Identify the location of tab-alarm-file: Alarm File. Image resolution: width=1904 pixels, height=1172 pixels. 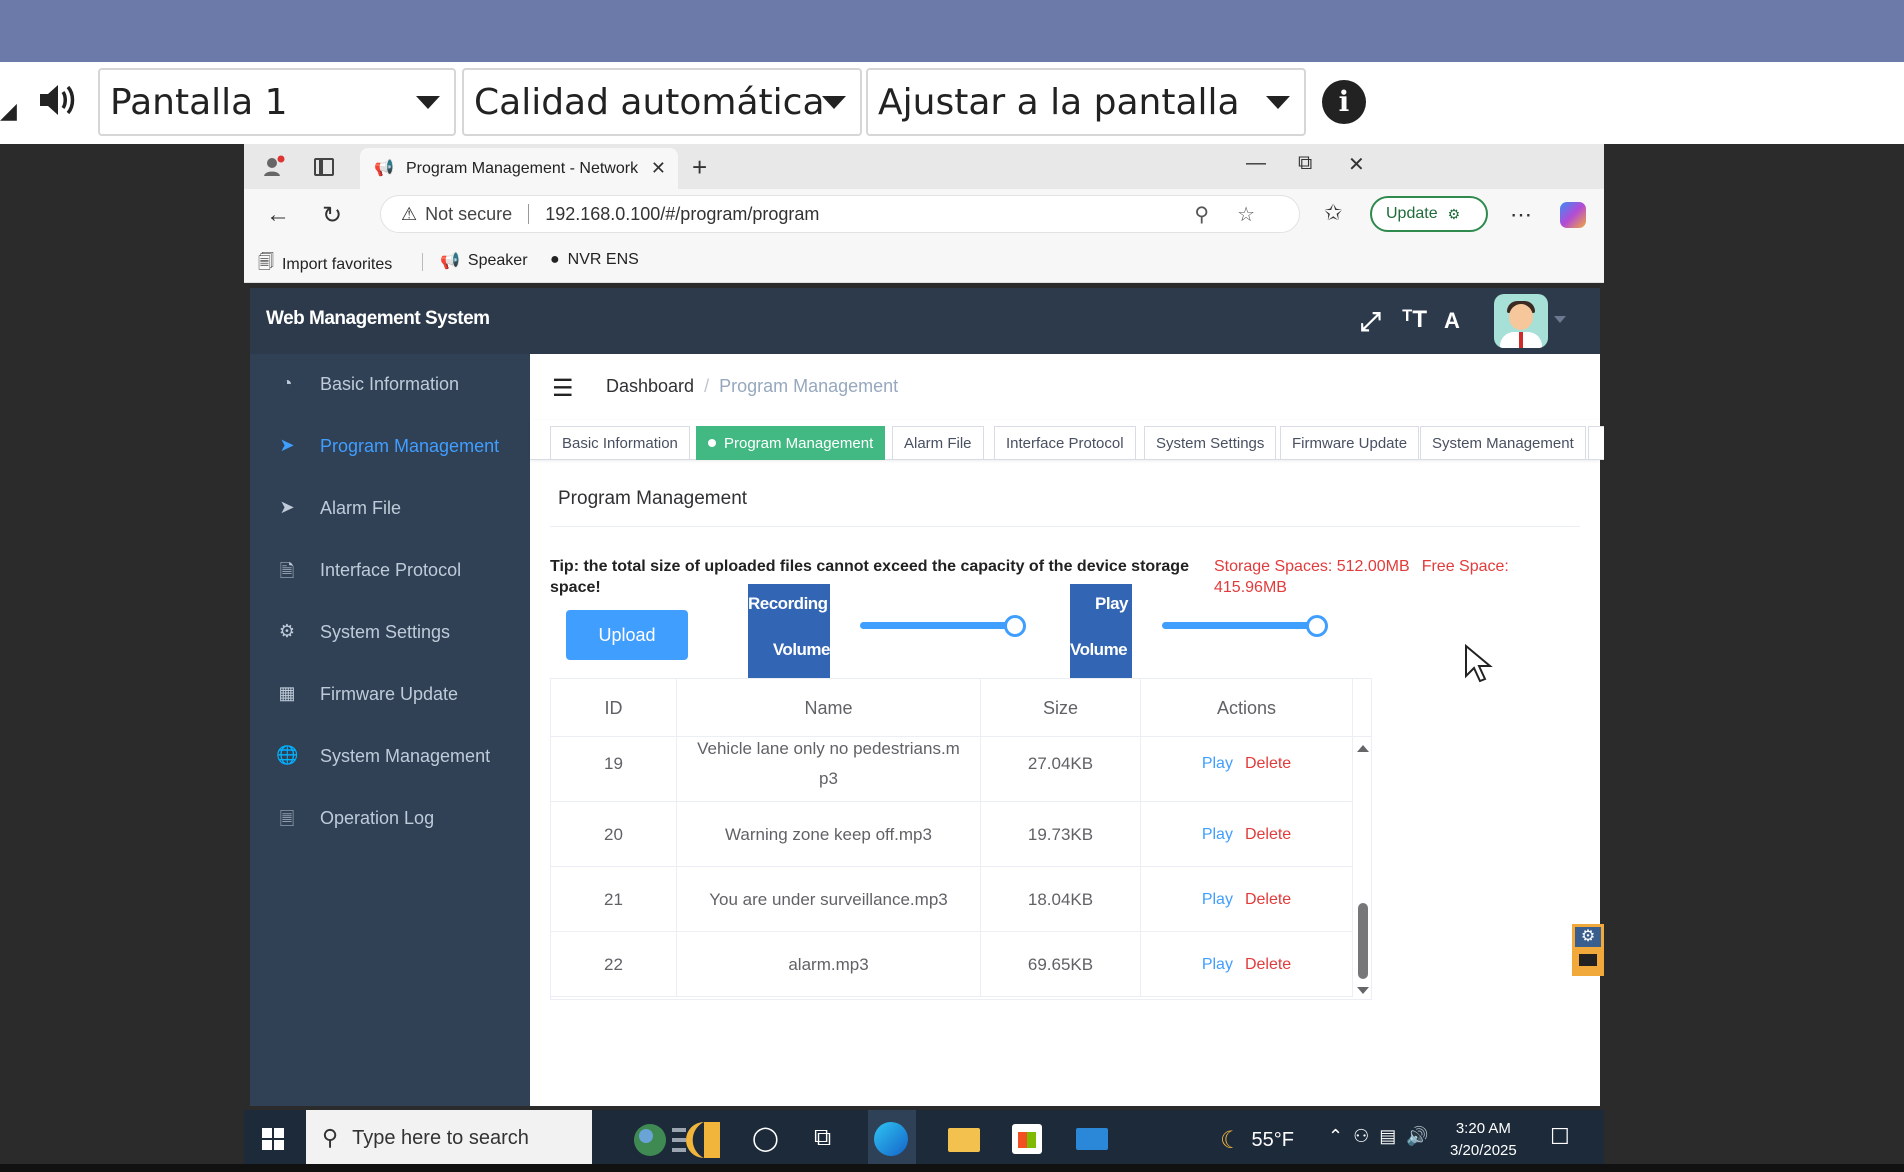
(938, 443).